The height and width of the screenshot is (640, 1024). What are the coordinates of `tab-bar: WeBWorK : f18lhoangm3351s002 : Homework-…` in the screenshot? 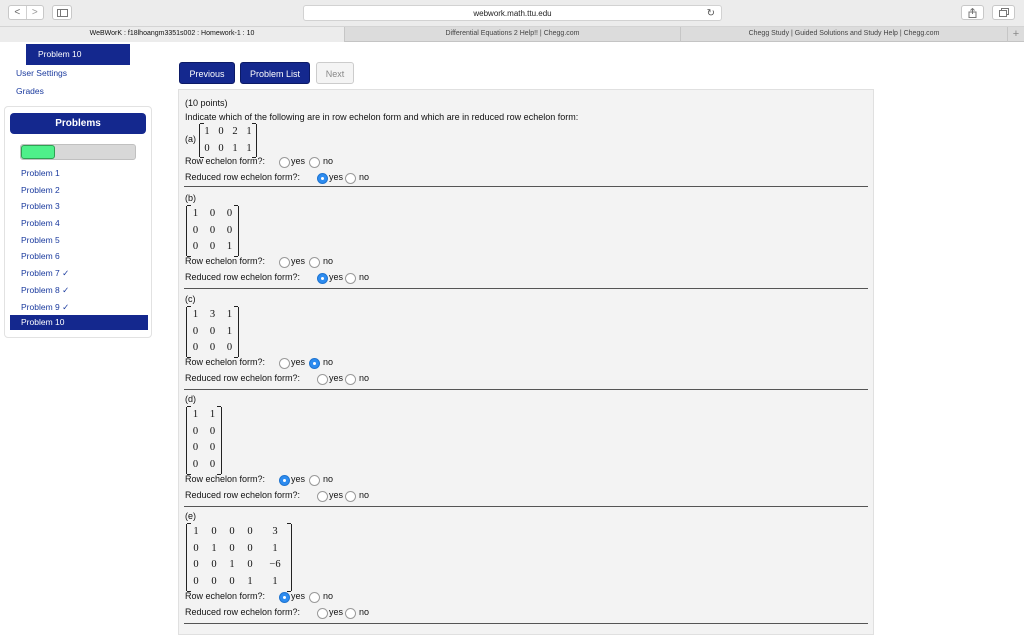 It's located at (512, 34).